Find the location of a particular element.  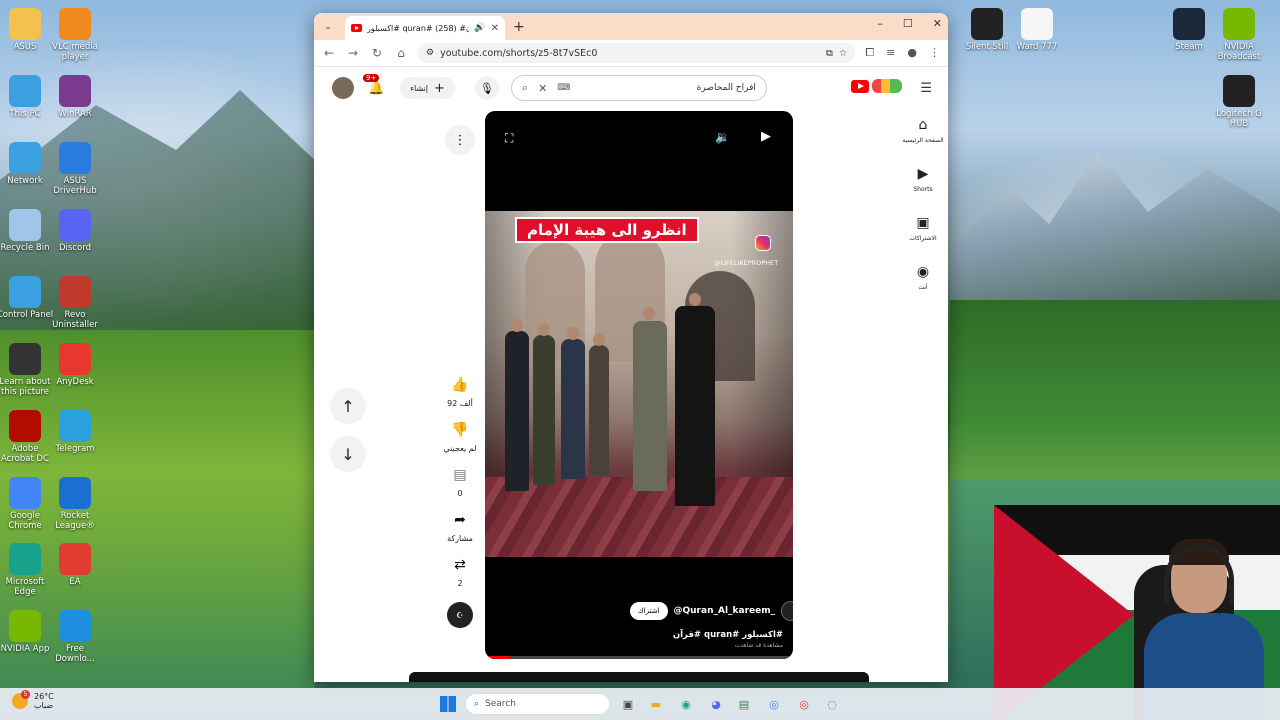

chrome-taskbar-icon: ◎ is located at coordinates (774, 704).